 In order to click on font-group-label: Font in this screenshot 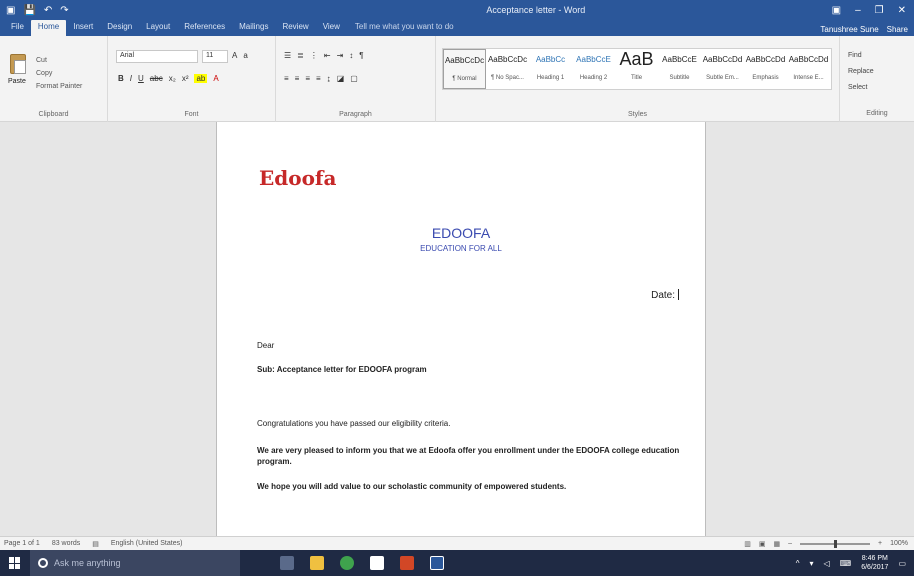, I will do `click(191, 114)`.